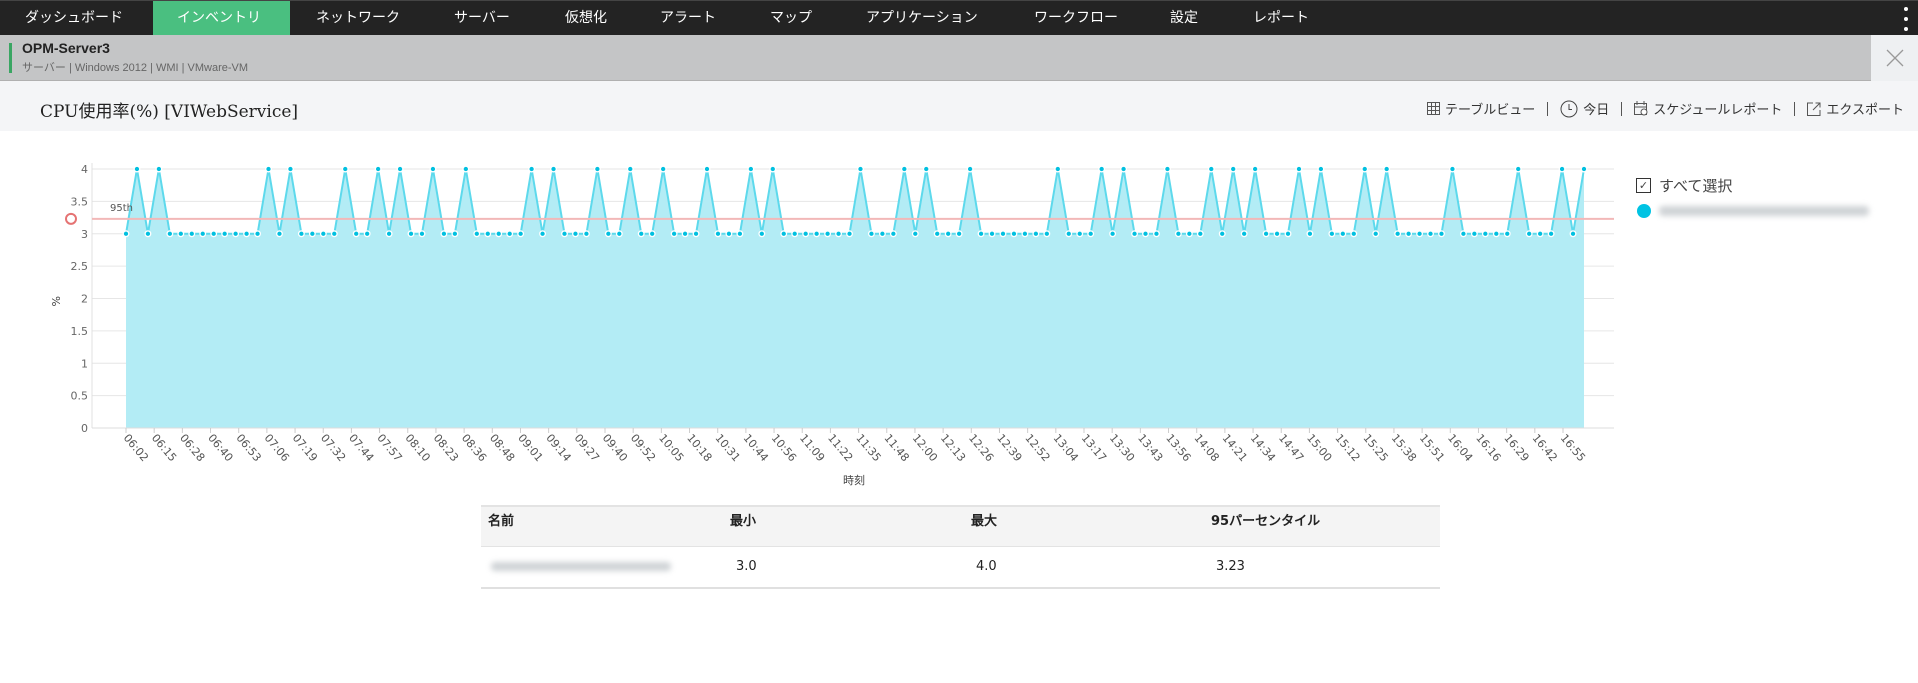  Describe the element at coordinates (1644, 211) in the screenshot. I see `series-color-dot` at that location.